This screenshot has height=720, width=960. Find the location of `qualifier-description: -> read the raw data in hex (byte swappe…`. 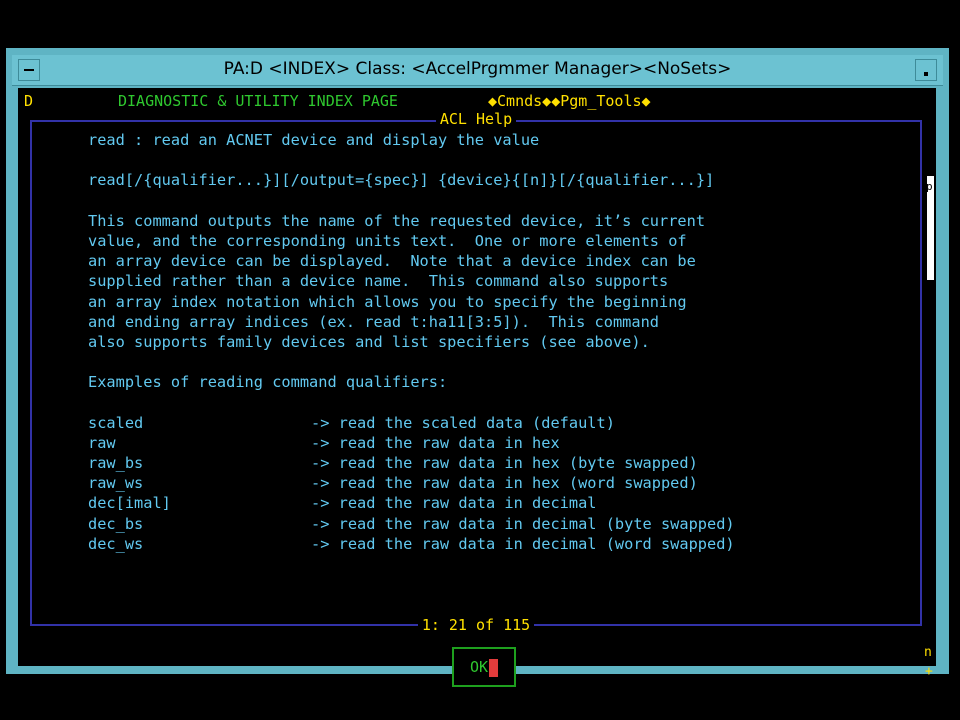

qualifier-description: -> read the raw data in hex (byte swappe… is located at coordinates (504, 463).